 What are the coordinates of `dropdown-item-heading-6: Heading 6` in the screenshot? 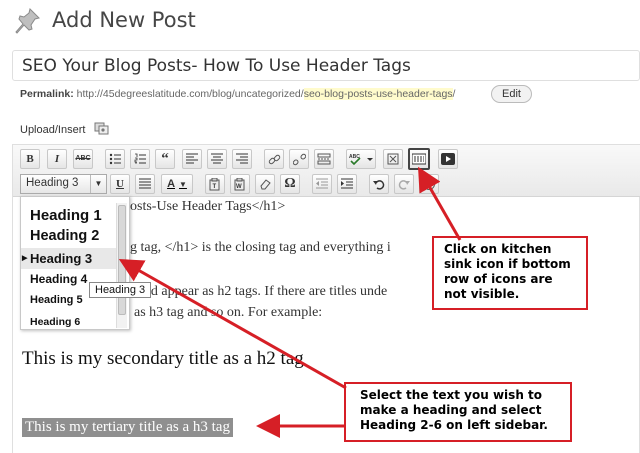 It's located at (55, 322).